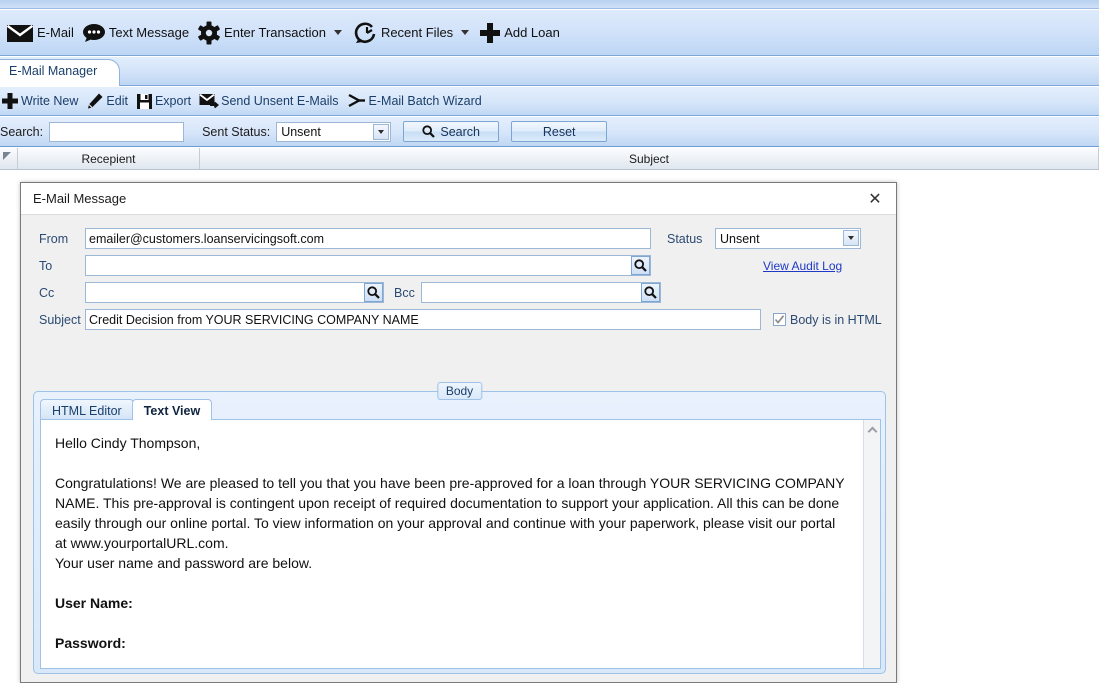  I want to click on close-icon: ✕, so click(875, 199).